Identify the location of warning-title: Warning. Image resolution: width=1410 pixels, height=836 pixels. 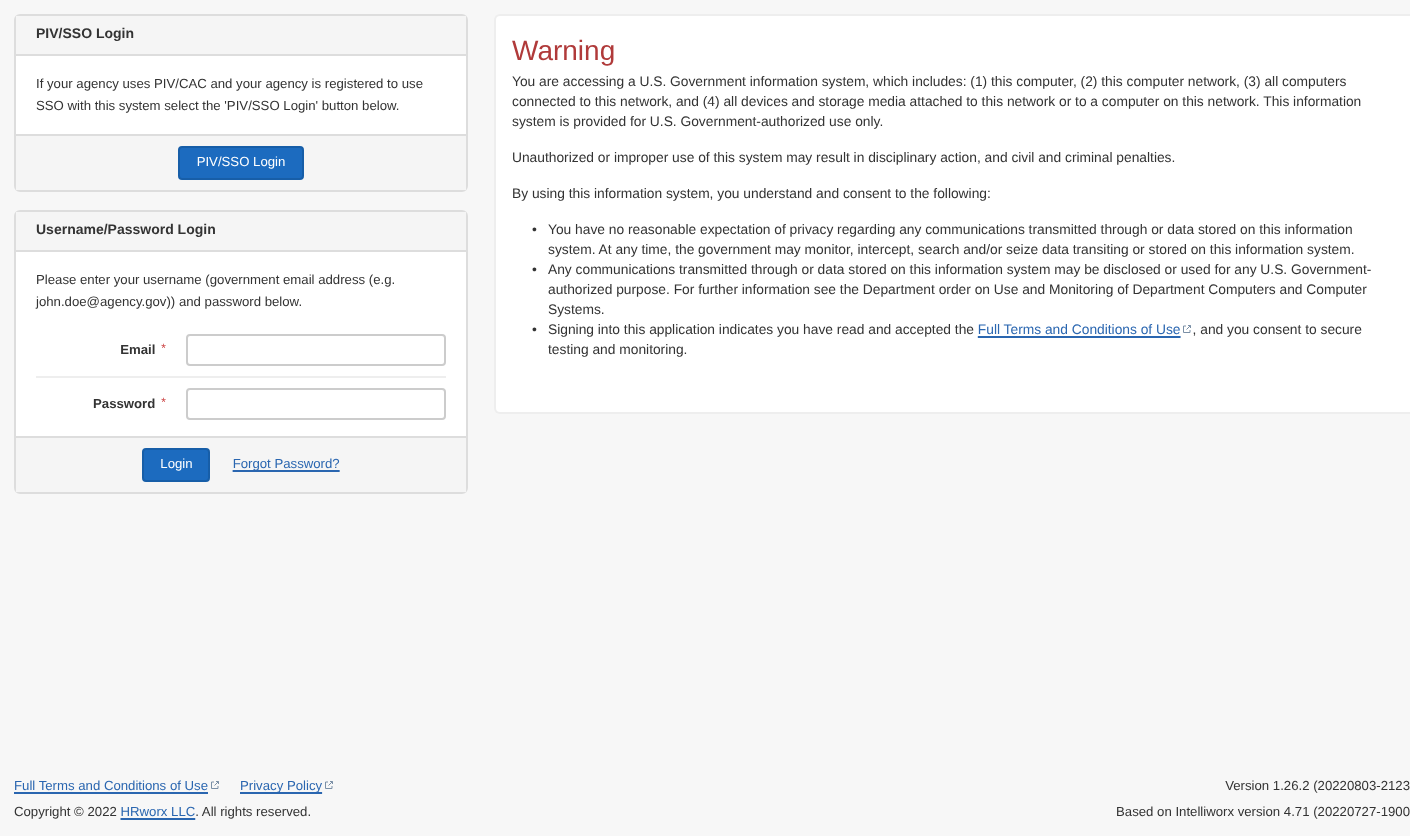
(565, 50).